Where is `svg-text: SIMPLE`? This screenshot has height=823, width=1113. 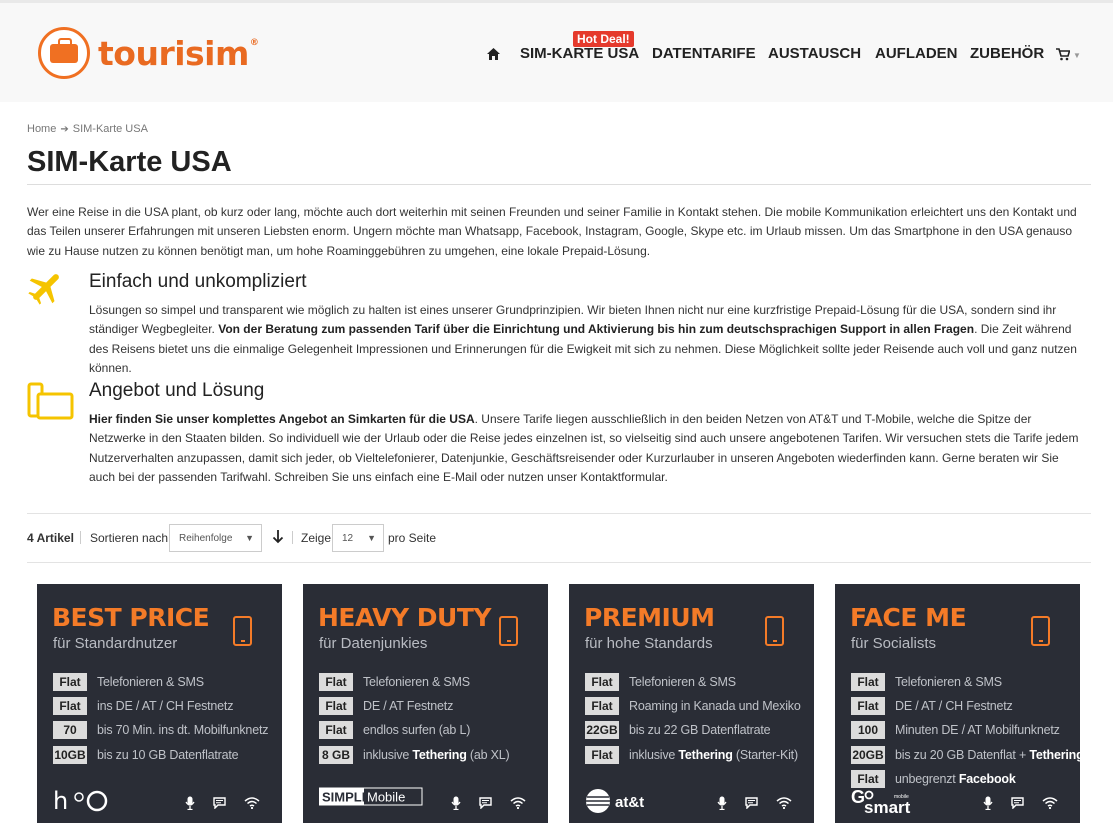 svg-text: SIMPLE is located at coordinates (346, 797).